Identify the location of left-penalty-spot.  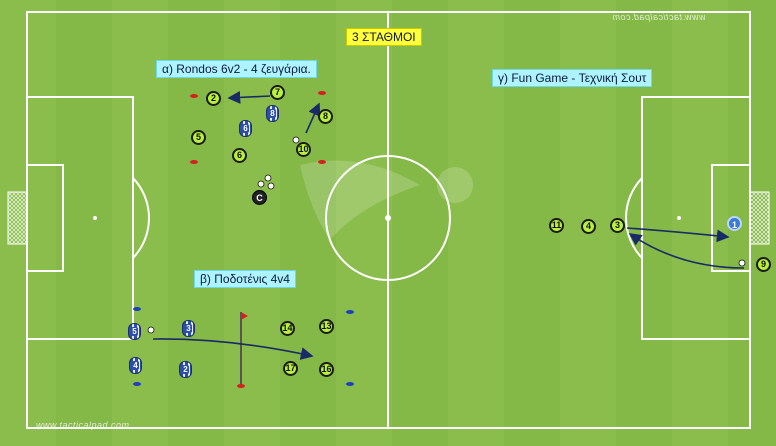
(95, 218).